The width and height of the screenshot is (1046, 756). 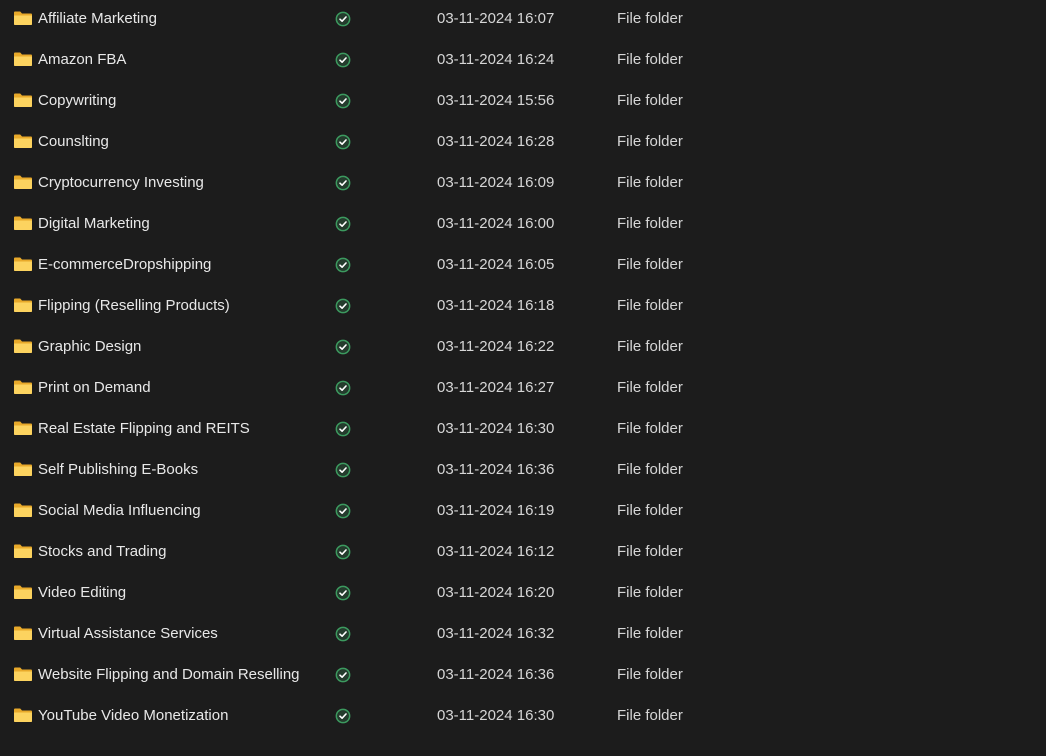 I want to click on file-name: Graphic Design, so click(x=89, y=346).